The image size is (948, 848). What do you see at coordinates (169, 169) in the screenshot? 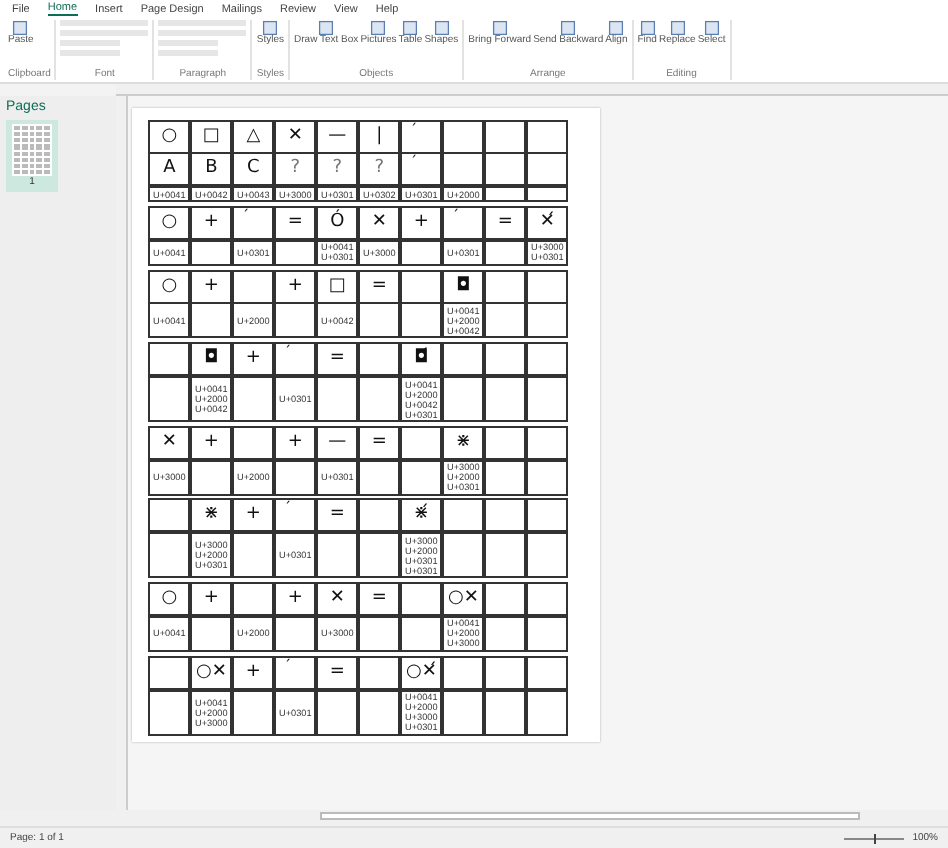
I see `table-cell: A` at bounding box center [169, 169].